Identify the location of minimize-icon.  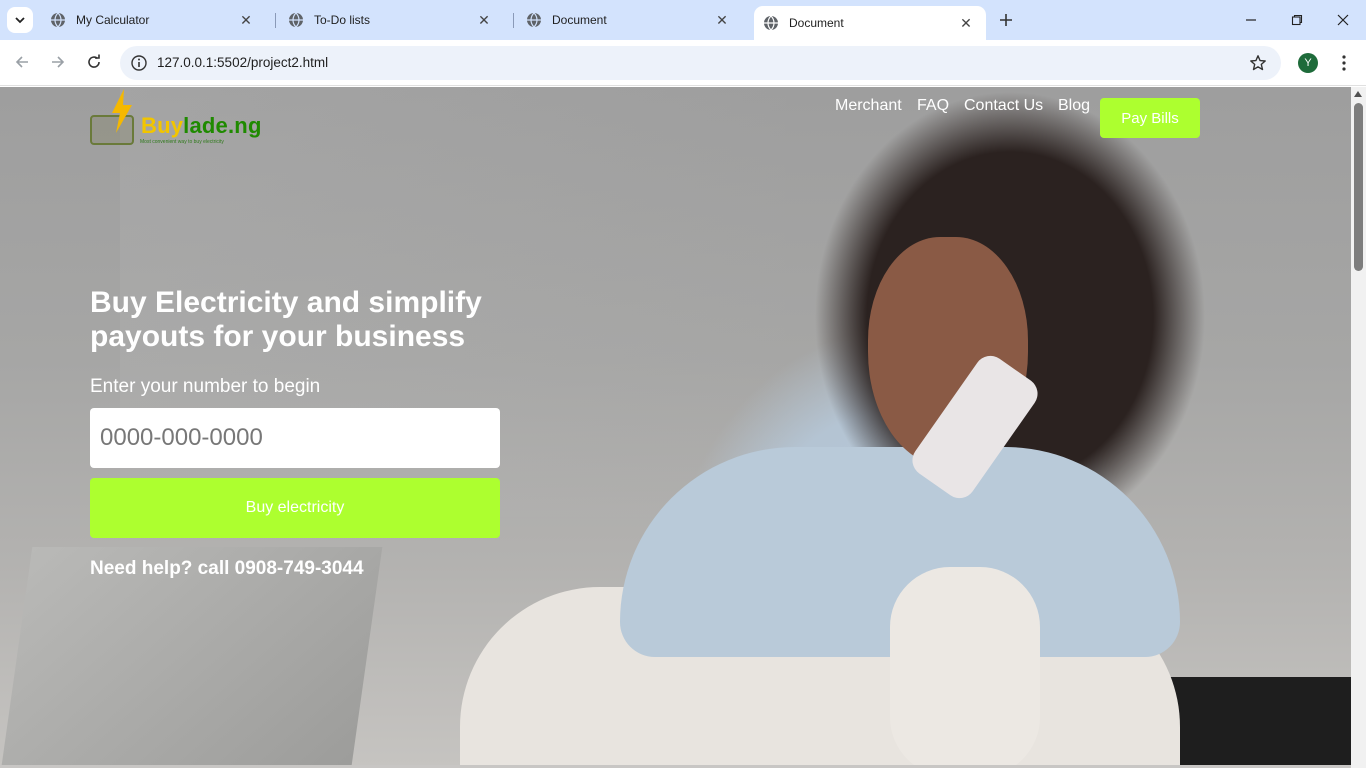
(1251, 20).